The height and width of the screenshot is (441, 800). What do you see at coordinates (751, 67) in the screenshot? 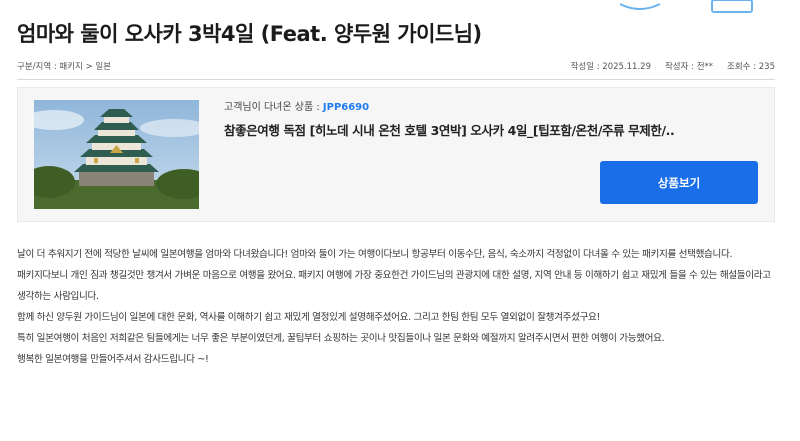
I see `view-count: 조회수 : 235` at bounding box center [751, 67].